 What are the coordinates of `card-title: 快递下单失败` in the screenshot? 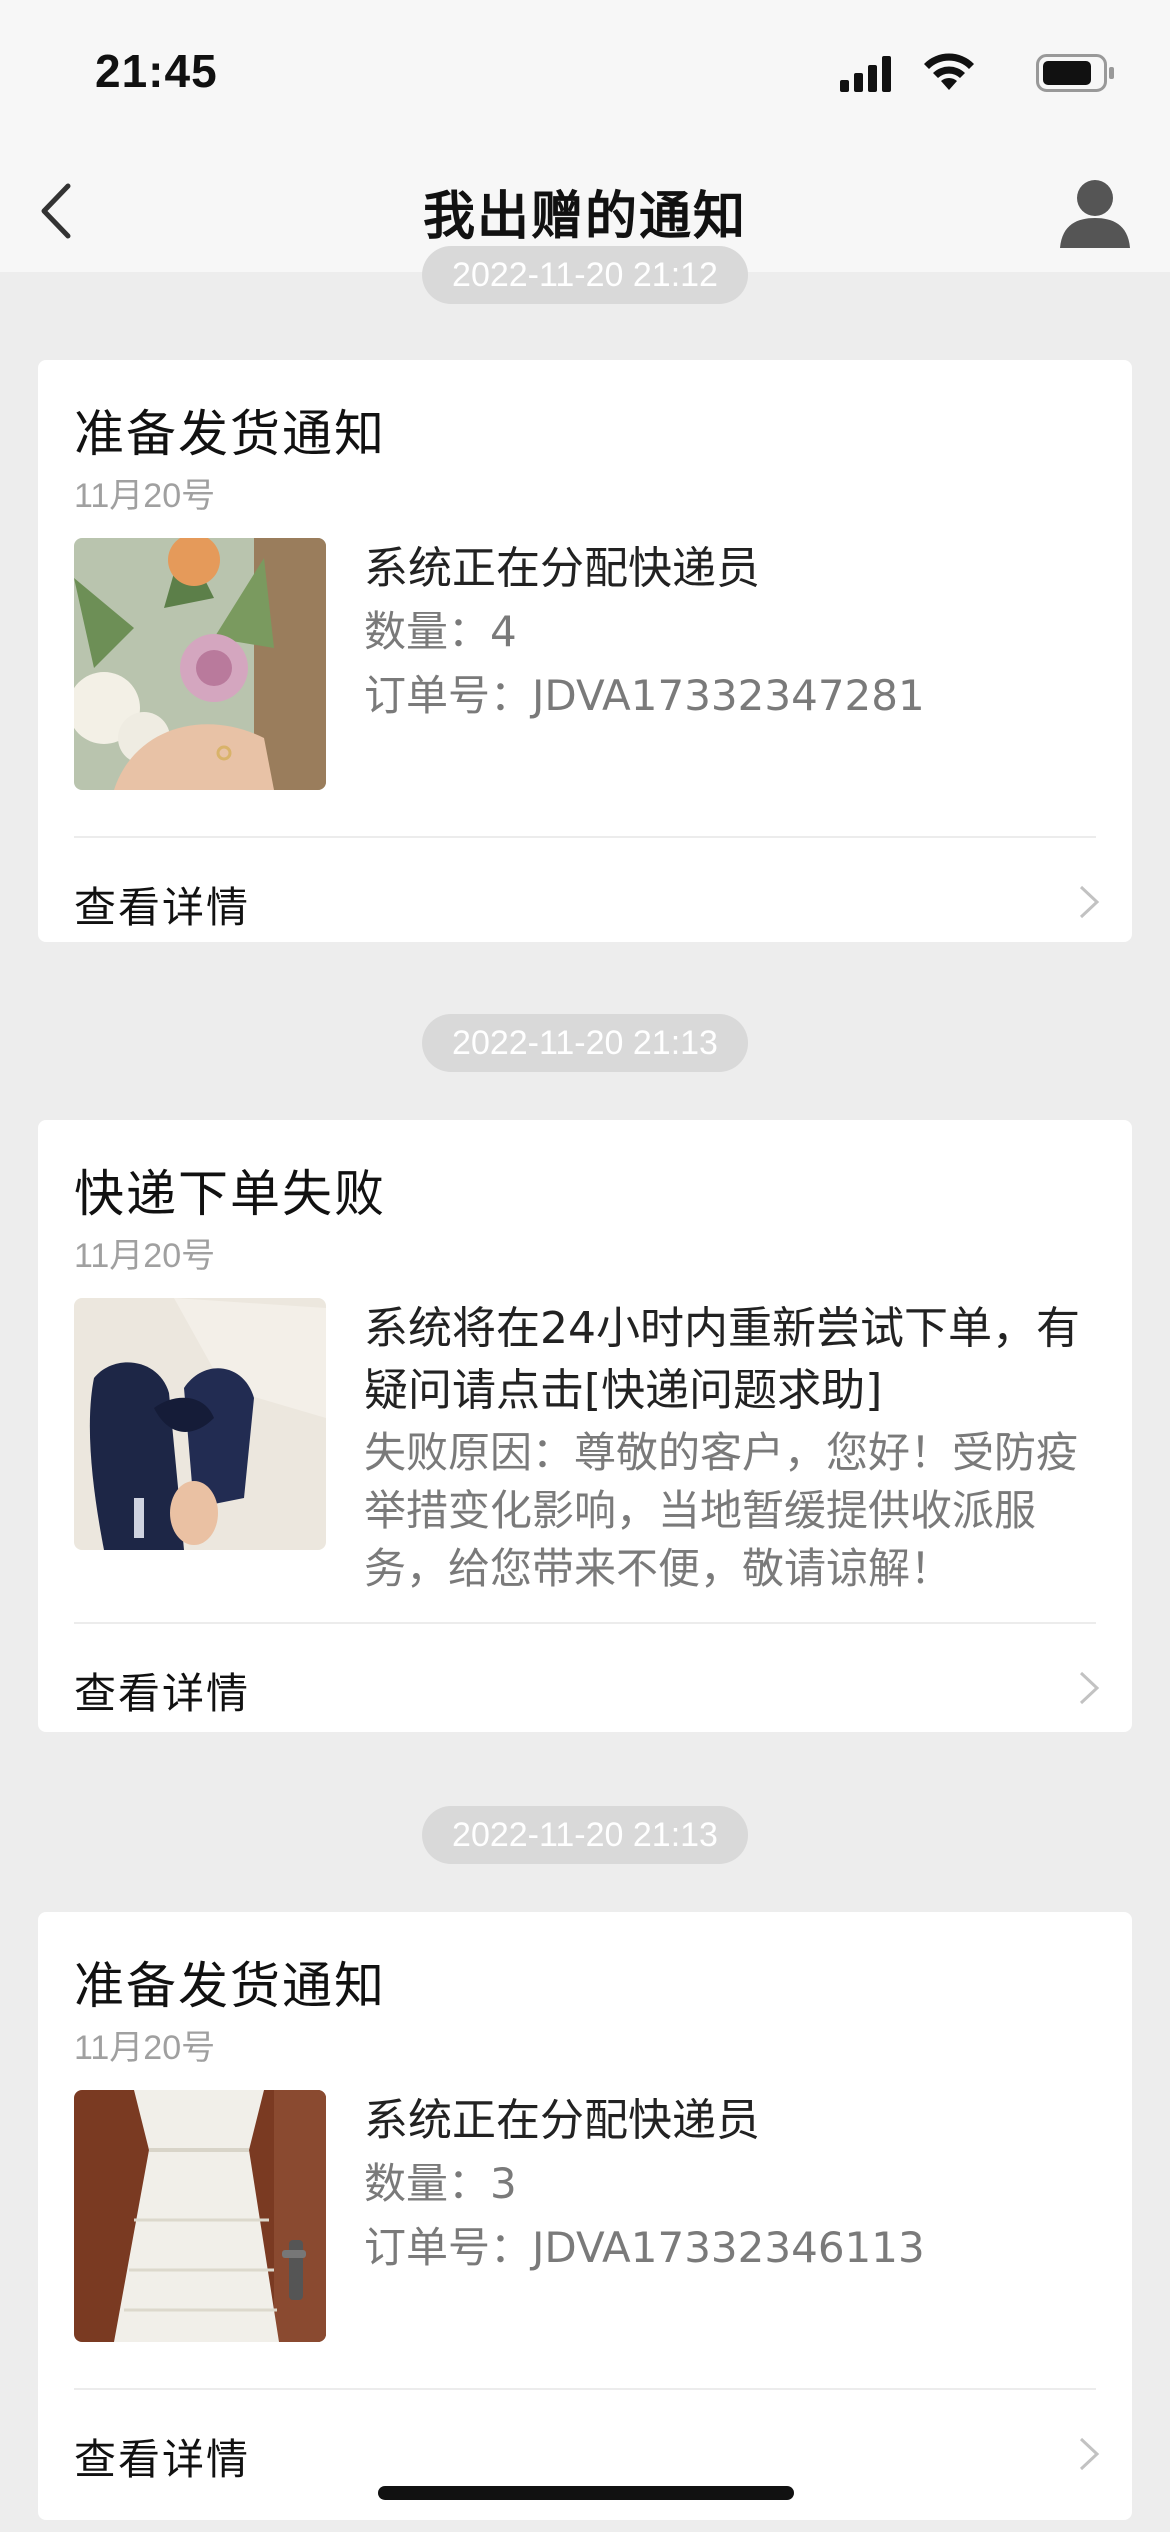 It's located at (230, 1194).